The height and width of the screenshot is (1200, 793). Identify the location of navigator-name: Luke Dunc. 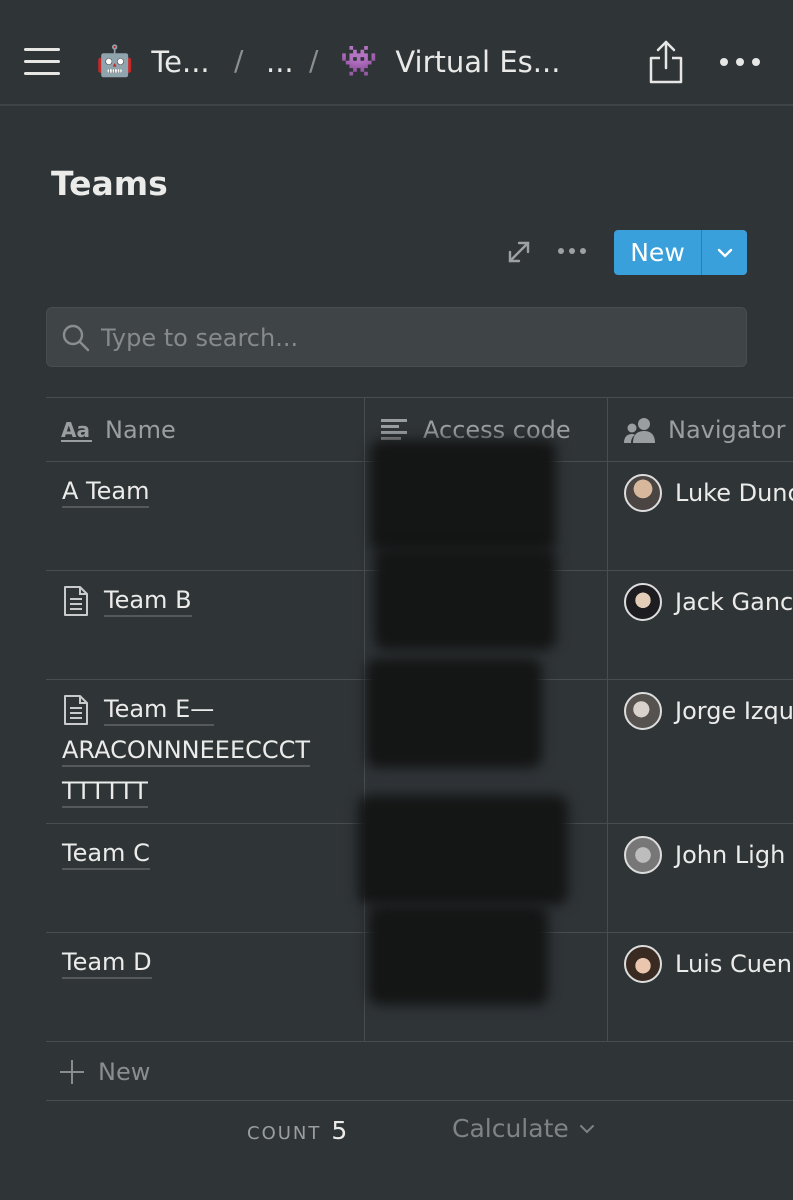
(734, 493).